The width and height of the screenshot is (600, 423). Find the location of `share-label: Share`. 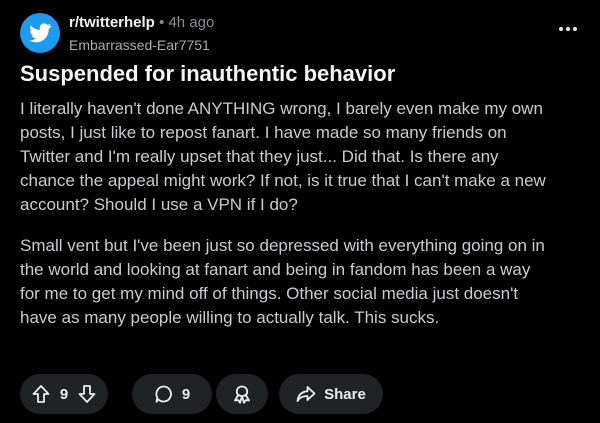

share-label: Share is located at coordinates (345, 394).